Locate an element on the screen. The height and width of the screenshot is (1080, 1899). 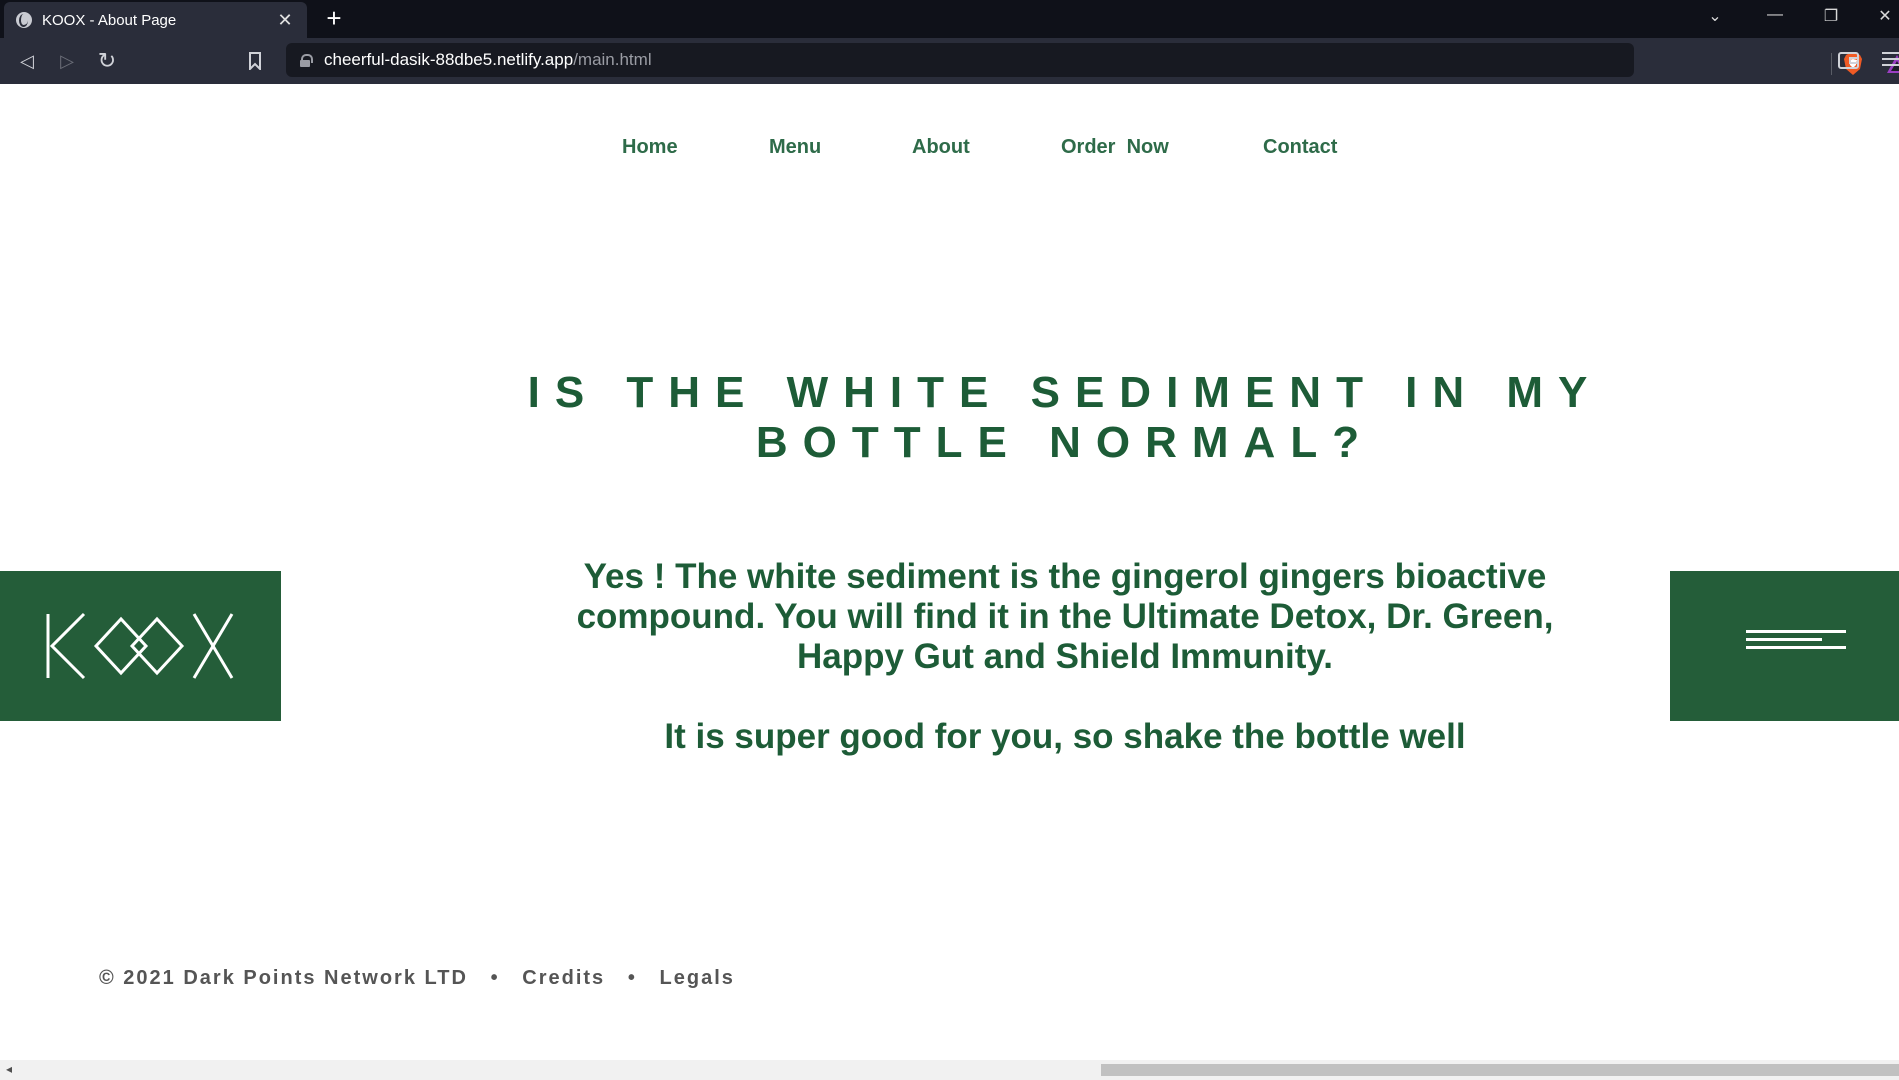
nav-home: Home is located at coordinates (650, 147).